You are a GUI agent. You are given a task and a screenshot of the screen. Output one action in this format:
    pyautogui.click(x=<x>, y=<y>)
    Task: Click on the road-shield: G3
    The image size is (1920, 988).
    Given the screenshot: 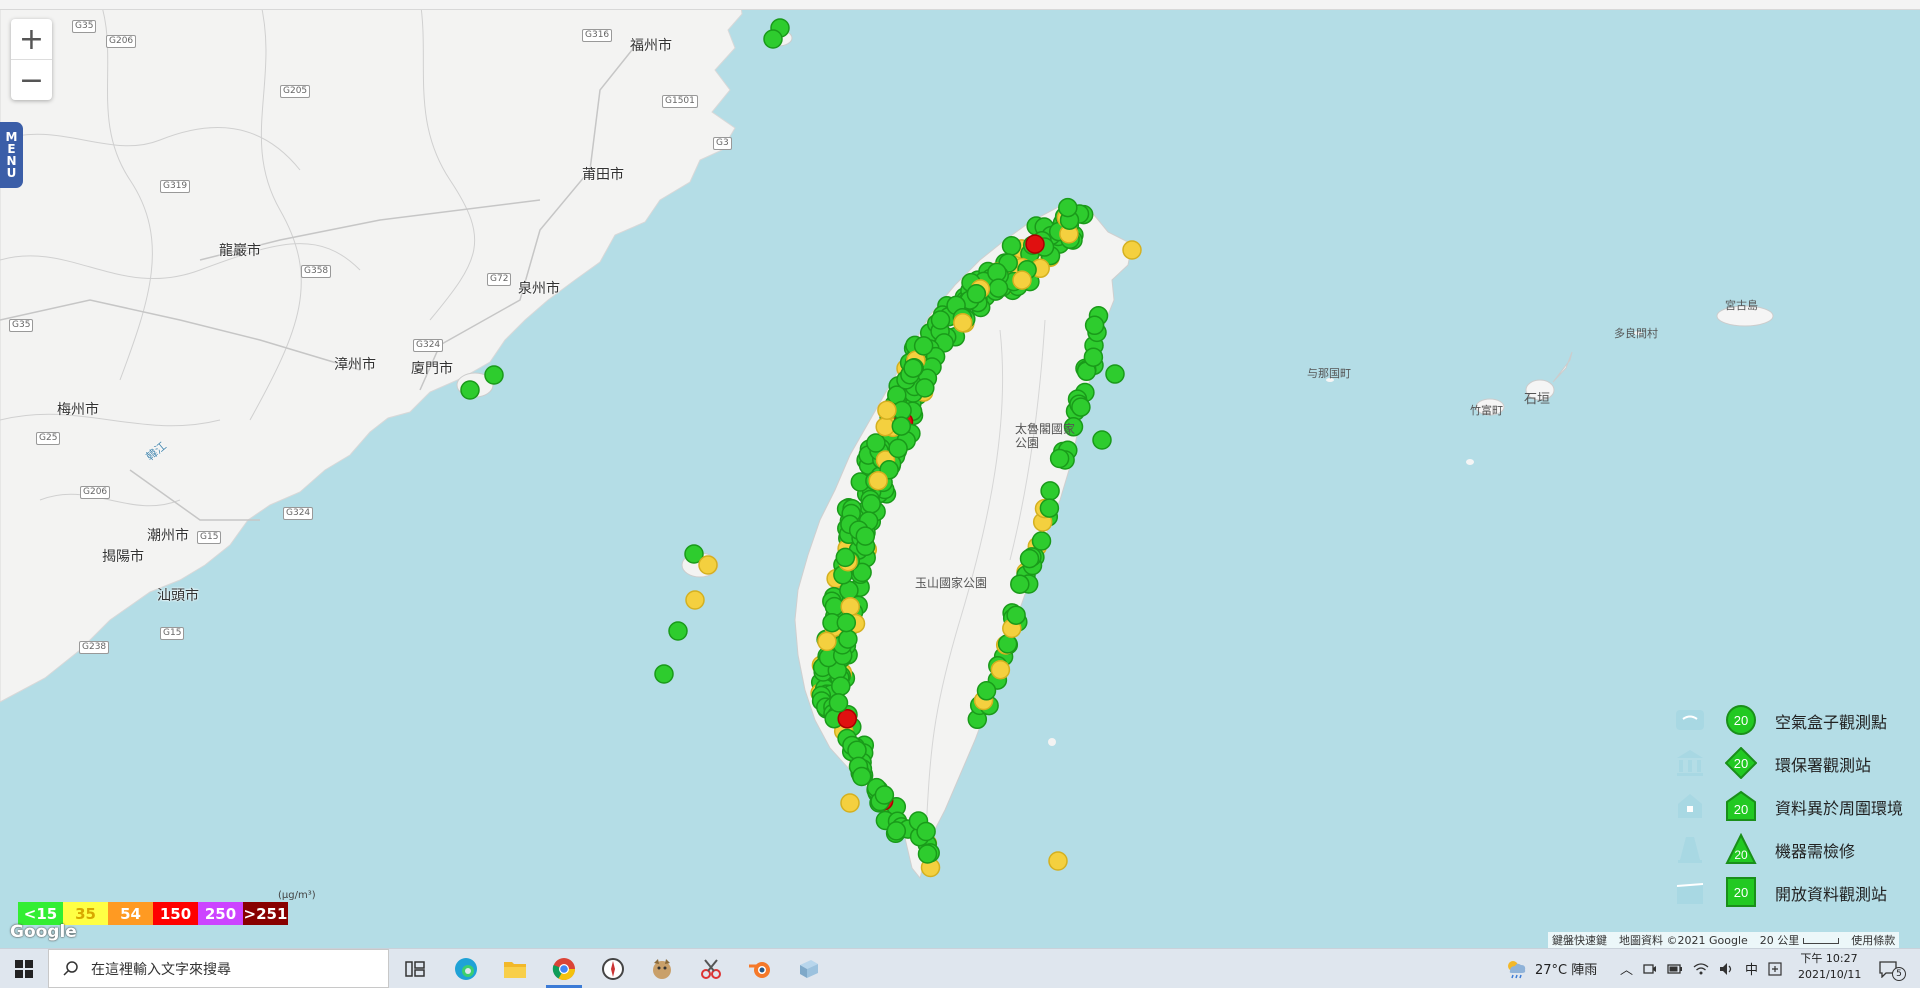 What is the action you would take?
    pyautogui.click(x=722, y=143)
    